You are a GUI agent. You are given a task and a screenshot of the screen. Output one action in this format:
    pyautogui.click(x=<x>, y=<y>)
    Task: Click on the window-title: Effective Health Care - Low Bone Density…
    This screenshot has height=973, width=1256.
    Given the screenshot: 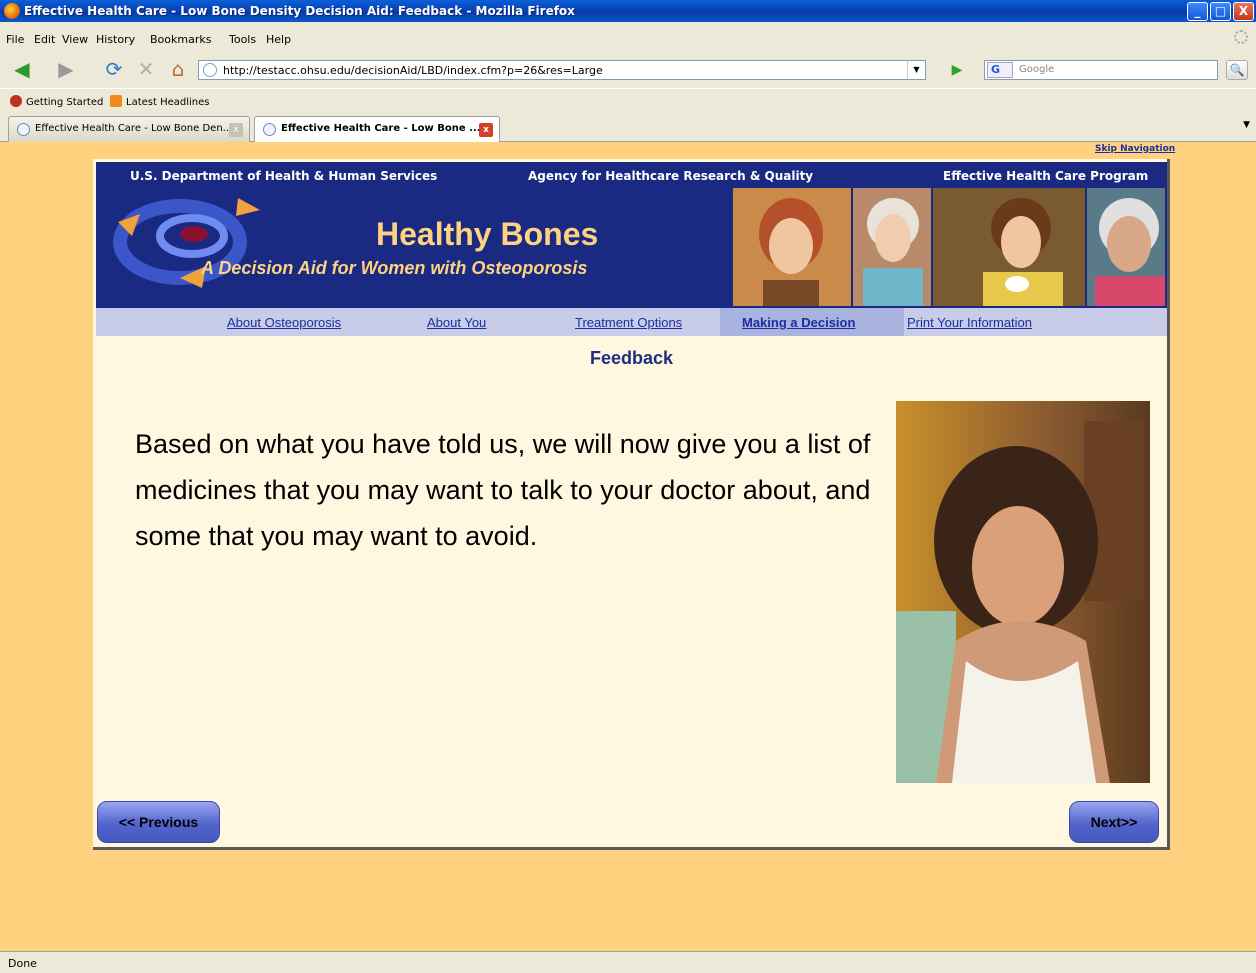 What is the action you would take?
    pyautogui.click(x=299, y=11)
    